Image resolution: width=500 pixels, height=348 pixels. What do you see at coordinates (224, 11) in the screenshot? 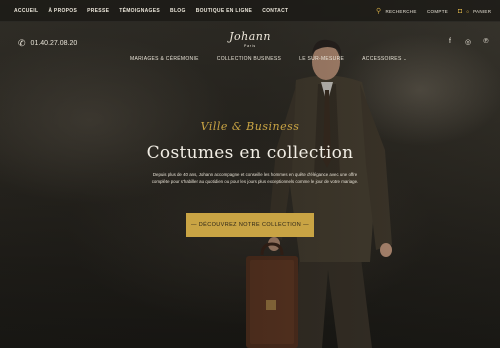
I see `top-nav-boutique: BOUTIQUE EN LIGNE` at bounding box center [224, 11].